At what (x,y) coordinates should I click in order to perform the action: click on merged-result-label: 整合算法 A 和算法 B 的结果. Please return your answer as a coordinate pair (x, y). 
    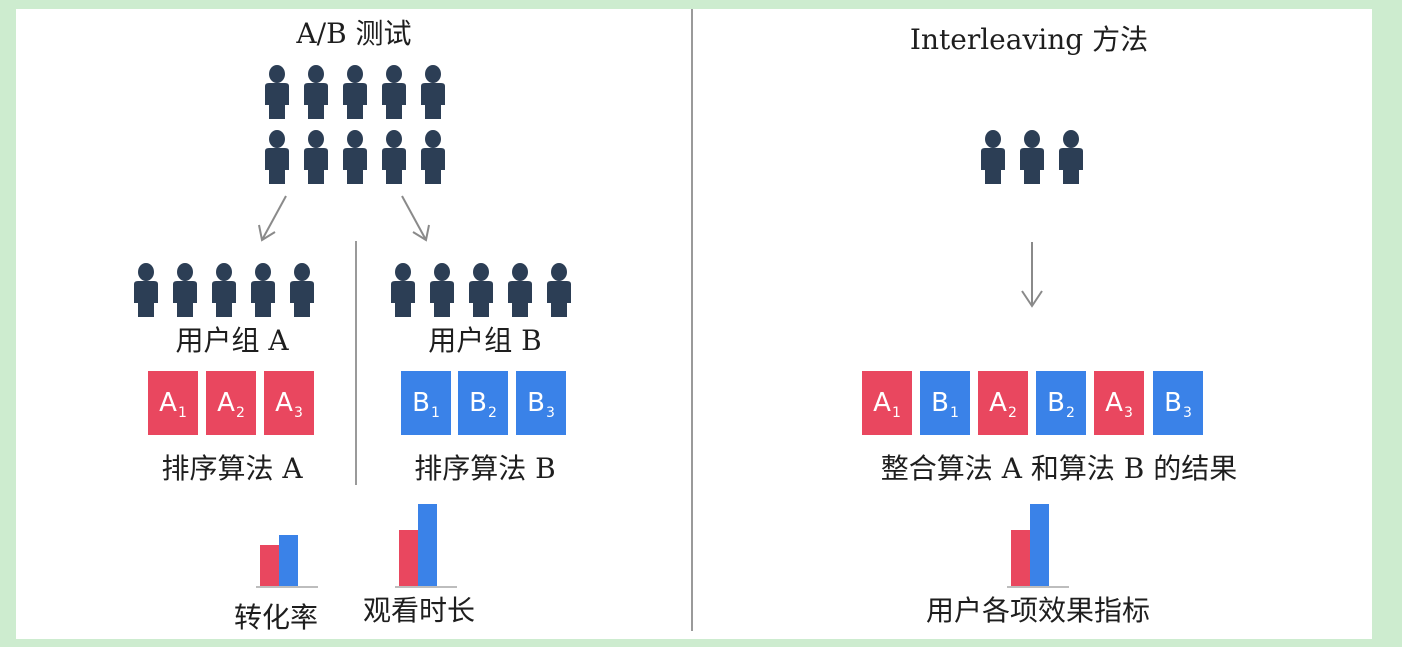
    Looking at the image, I should click on (1059, 468).